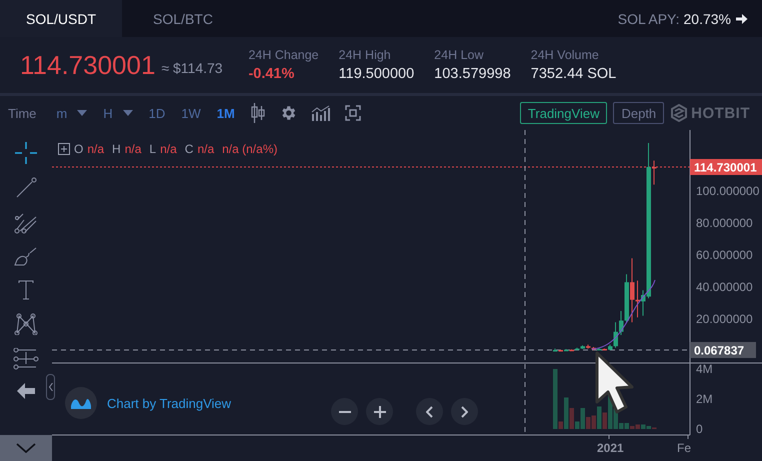  I want to click on ohlc-key: O, so click(79, 149).